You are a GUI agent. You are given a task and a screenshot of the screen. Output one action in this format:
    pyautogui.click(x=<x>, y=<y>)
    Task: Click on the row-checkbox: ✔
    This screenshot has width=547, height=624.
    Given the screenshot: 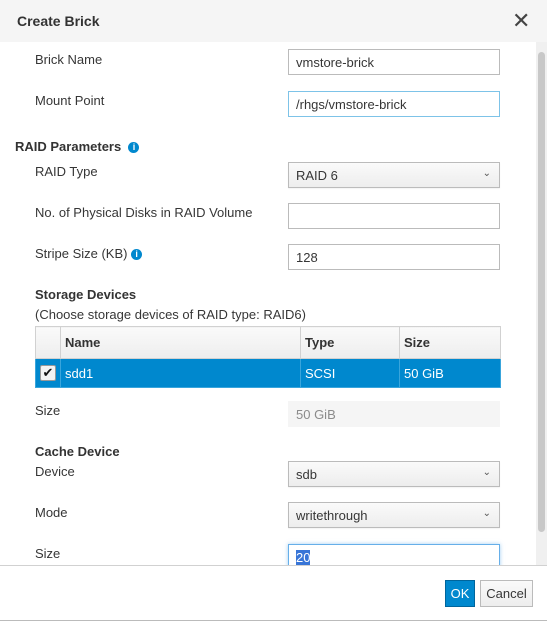 What is the action you would take?
    pyautogui.click(x=48, y=373)
    